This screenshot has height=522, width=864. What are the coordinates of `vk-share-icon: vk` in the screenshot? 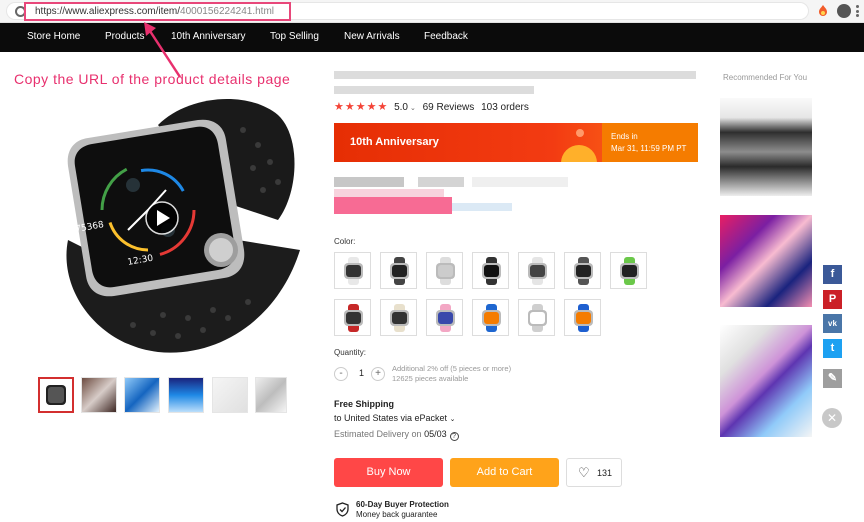 It's located at (832, 323).